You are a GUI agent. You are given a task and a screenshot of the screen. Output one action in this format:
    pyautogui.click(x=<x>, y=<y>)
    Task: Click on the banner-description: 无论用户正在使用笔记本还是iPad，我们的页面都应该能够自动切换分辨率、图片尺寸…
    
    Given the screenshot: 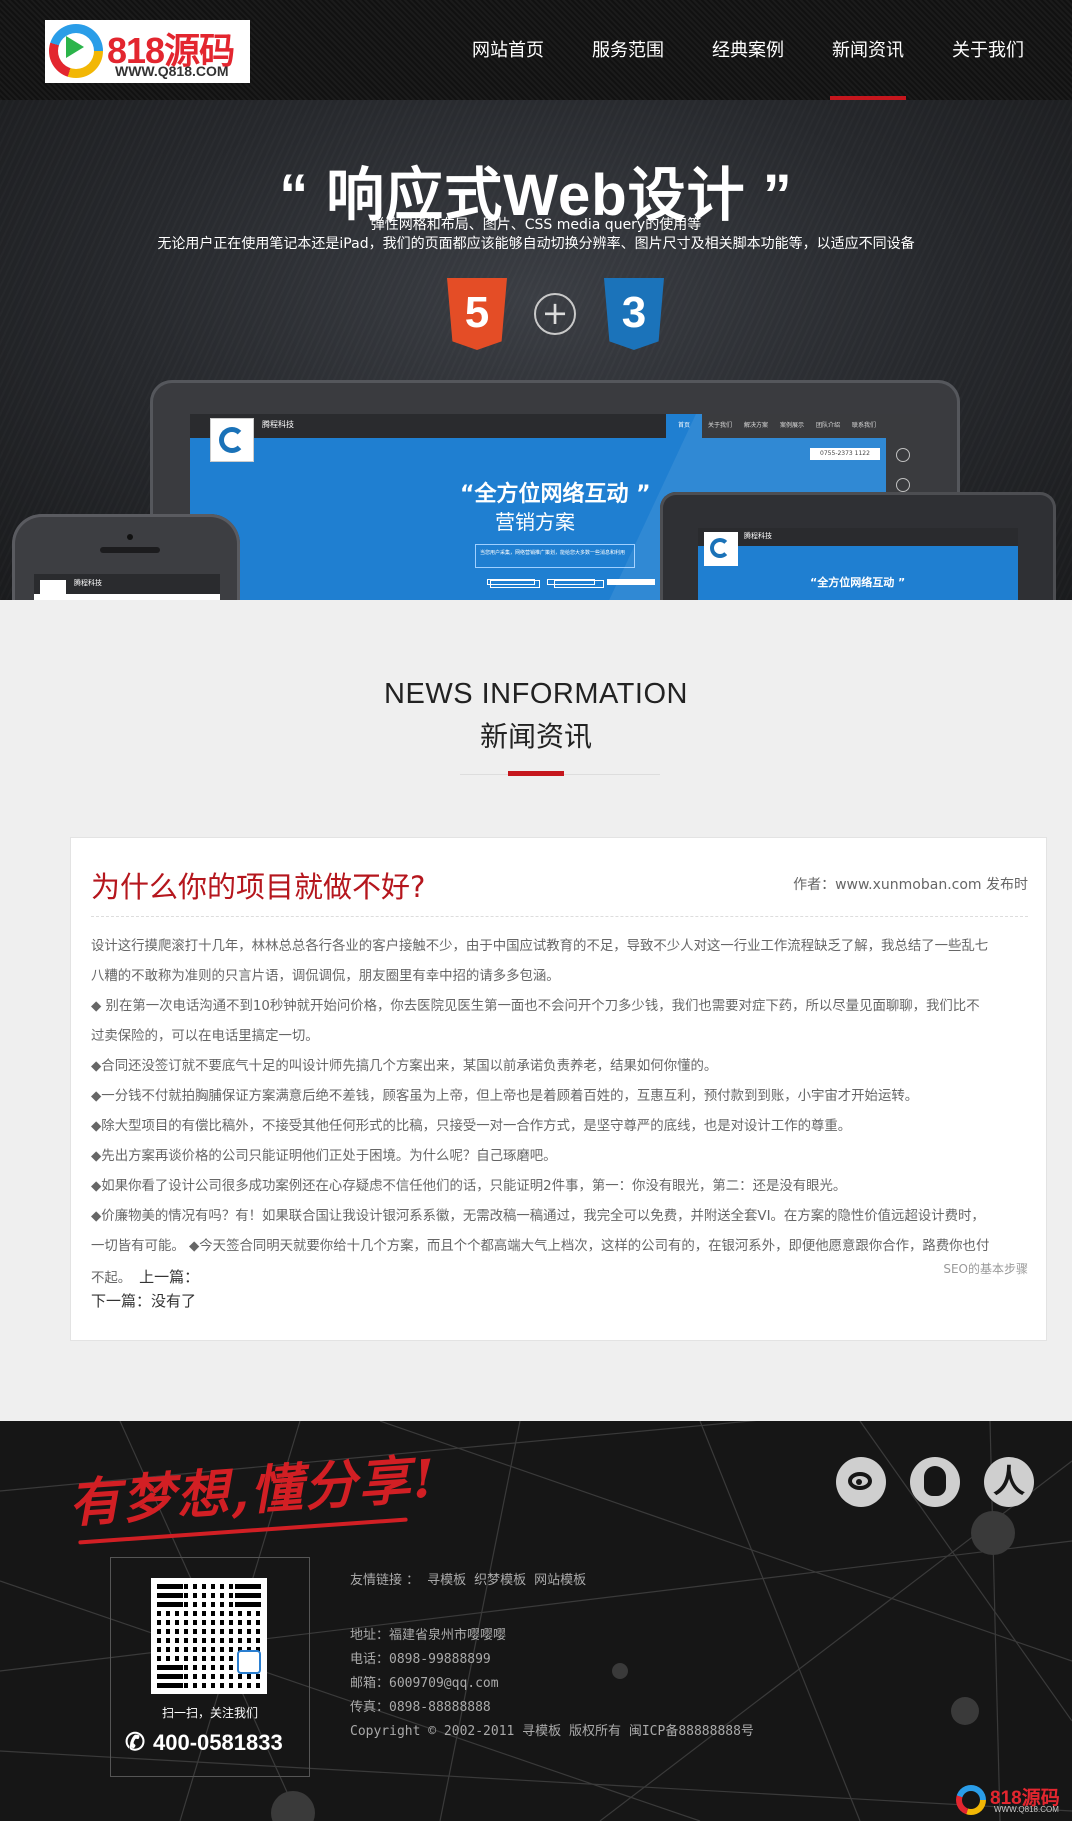 What is the action you would take?
    pyautogui.click(x=536, y=244)
    